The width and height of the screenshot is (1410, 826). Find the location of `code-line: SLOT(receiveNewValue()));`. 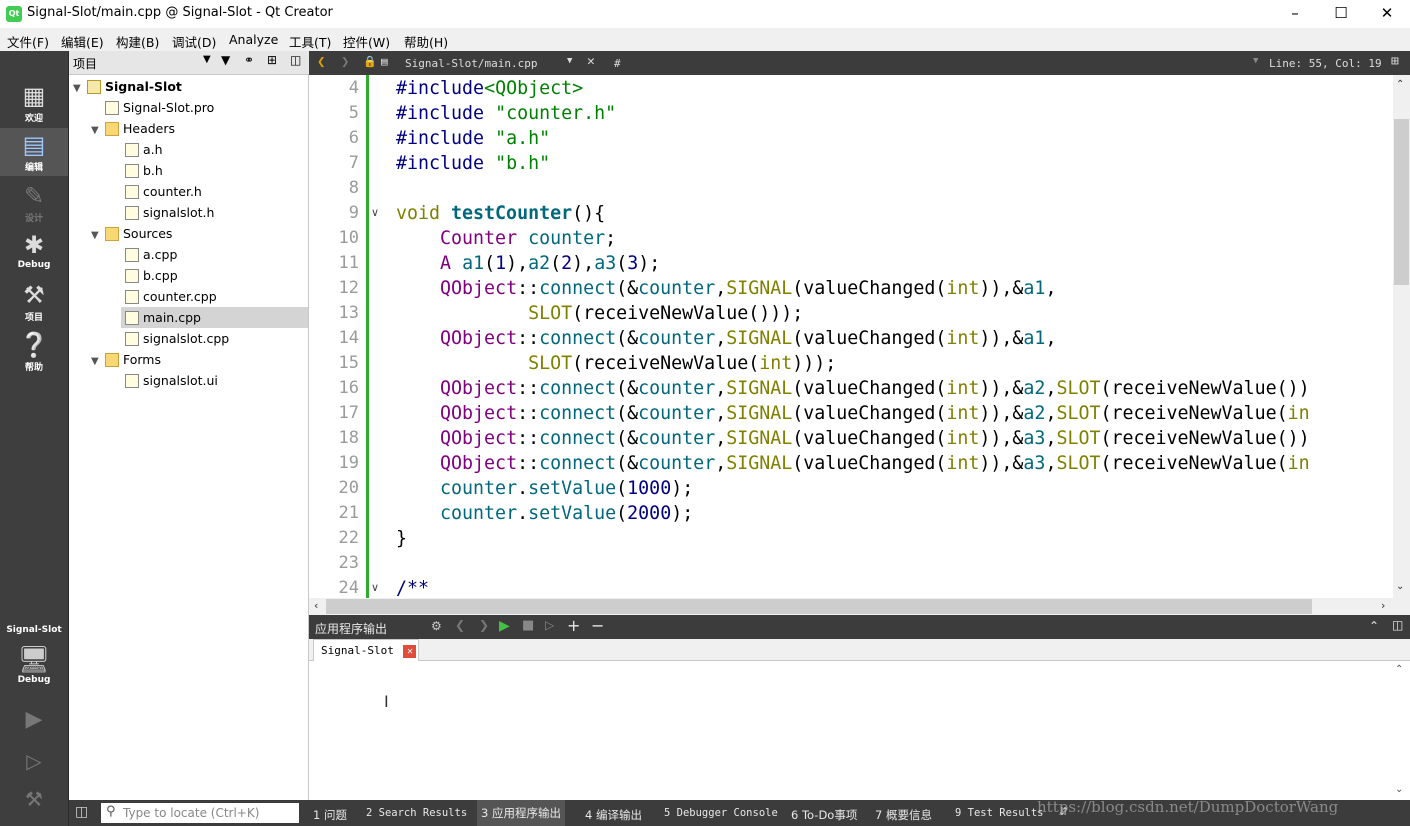

code-line: SLOT(receiveNewValue())); is located at coordinates (599, 313).